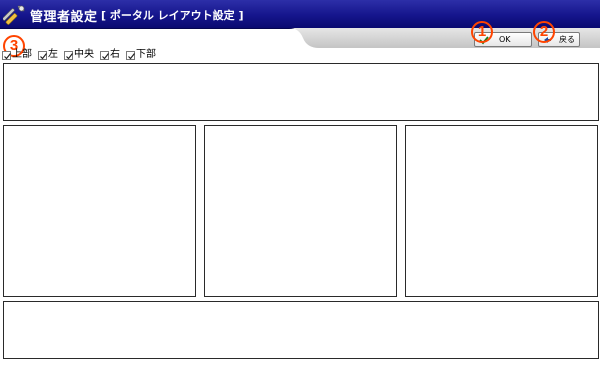 This screenshot has height=365, width=600. Describe the element at coordinates (544, 32) in the screenshot. I see `callout-2: 2` at that location.